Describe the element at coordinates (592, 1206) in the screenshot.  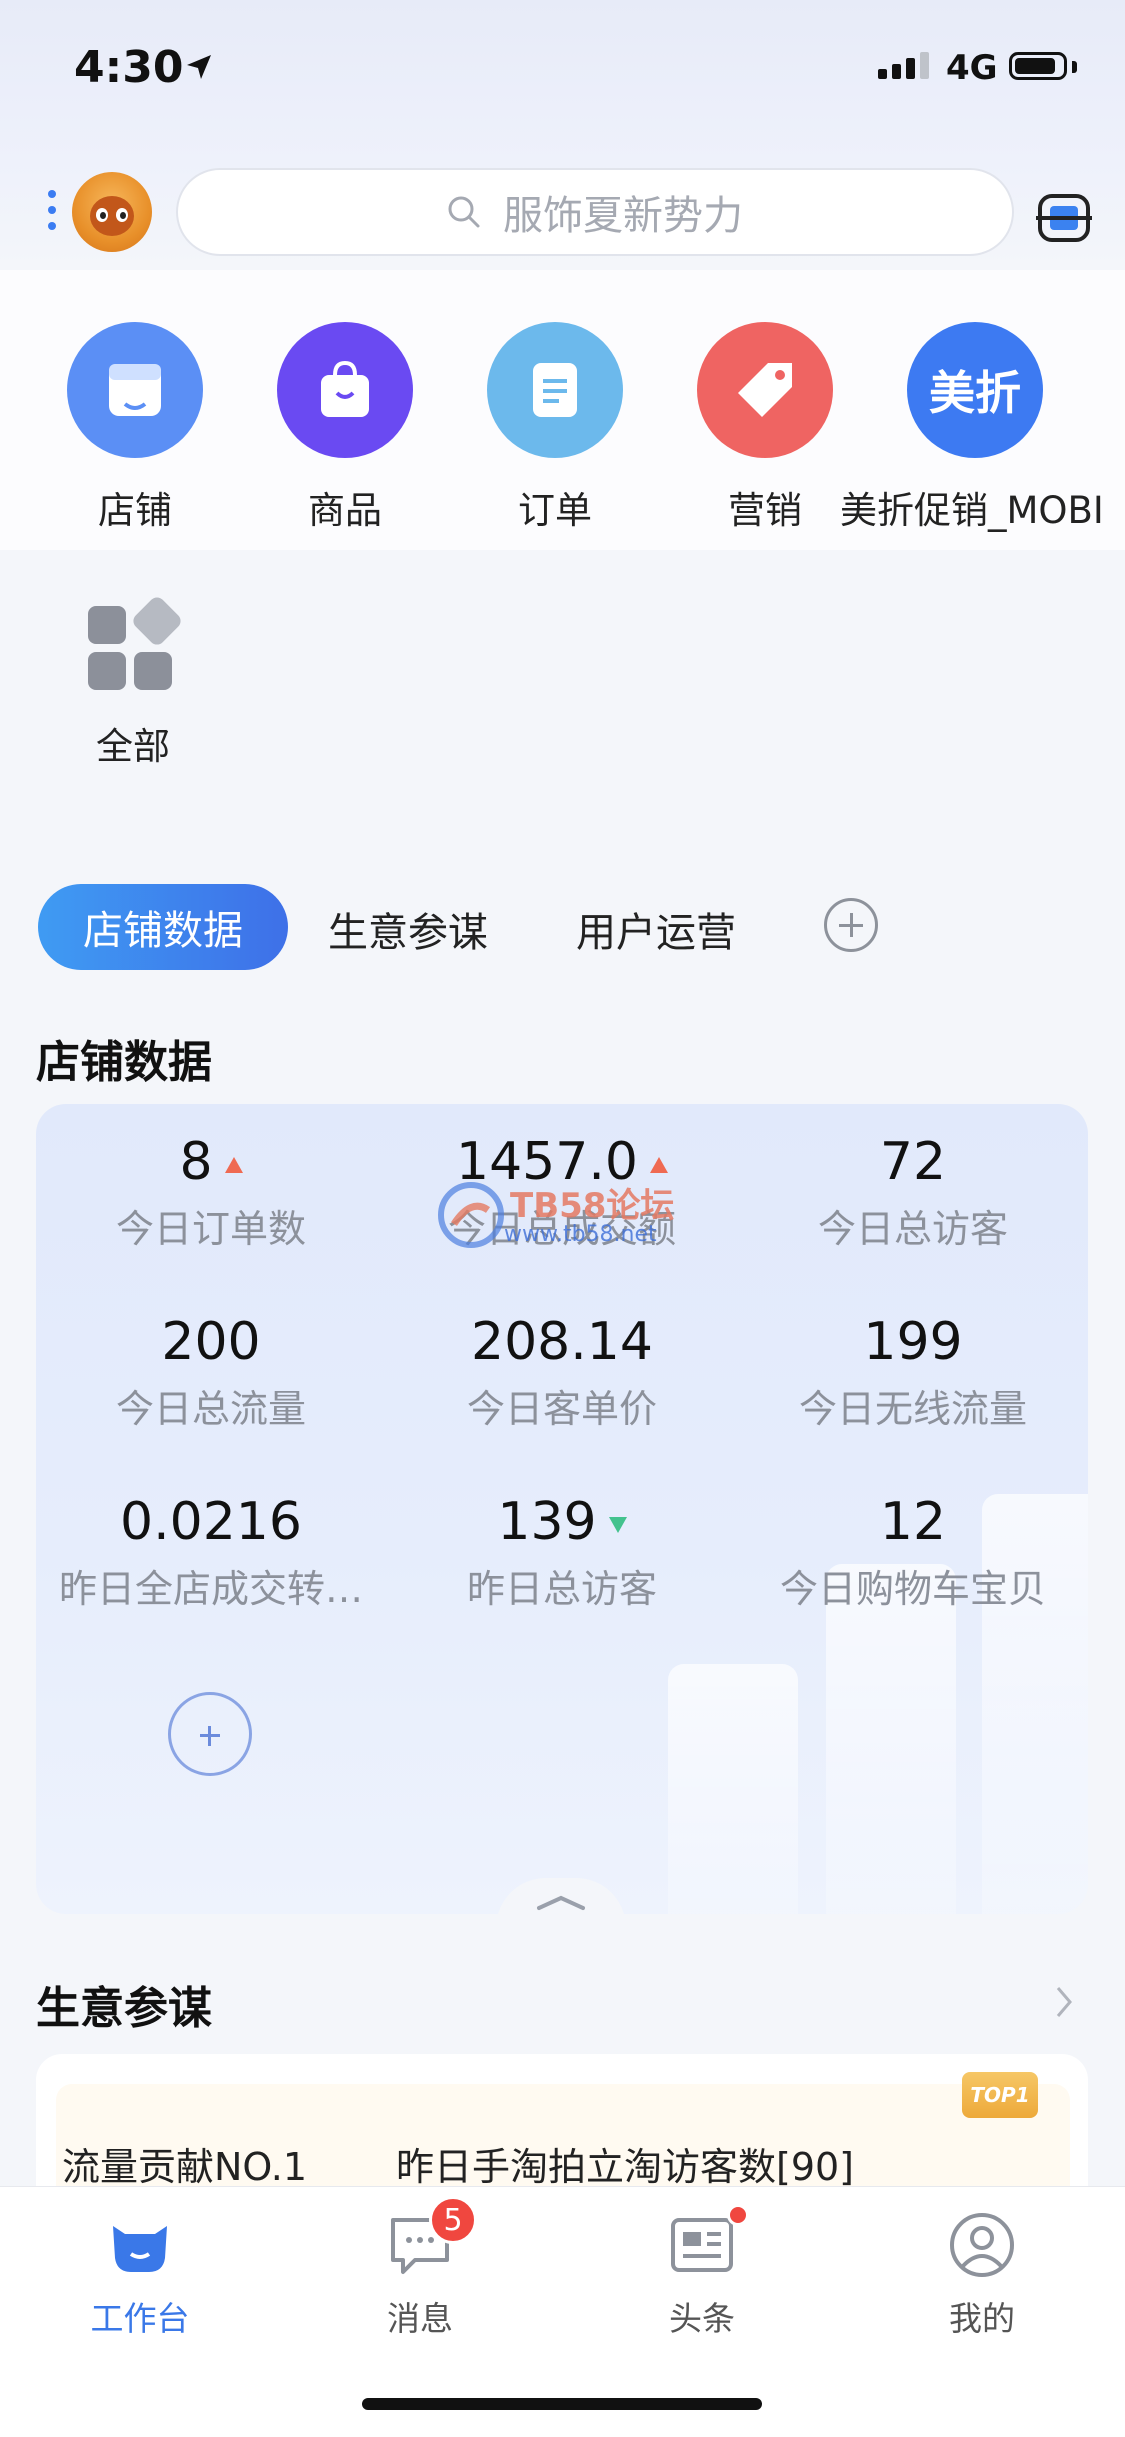
I see `watermark-text: TB58论坛` at that location.